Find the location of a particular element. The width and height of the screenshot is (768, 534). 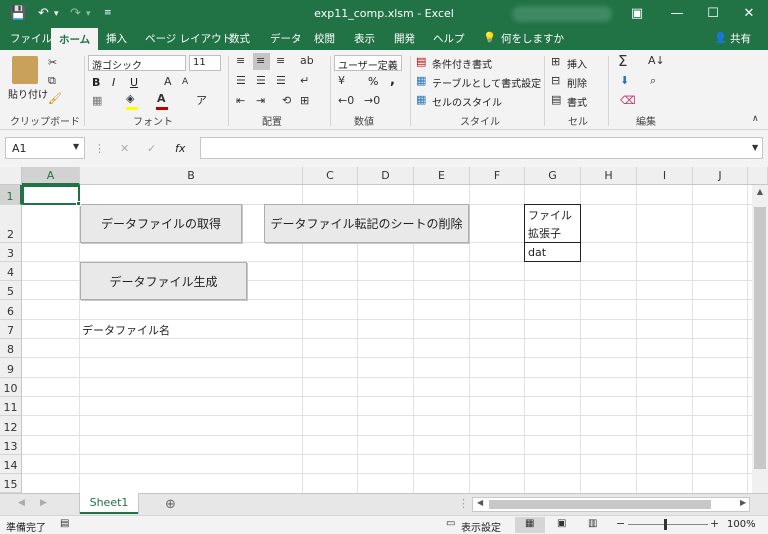

row-header: 7 is located at coordinates (11, 329).